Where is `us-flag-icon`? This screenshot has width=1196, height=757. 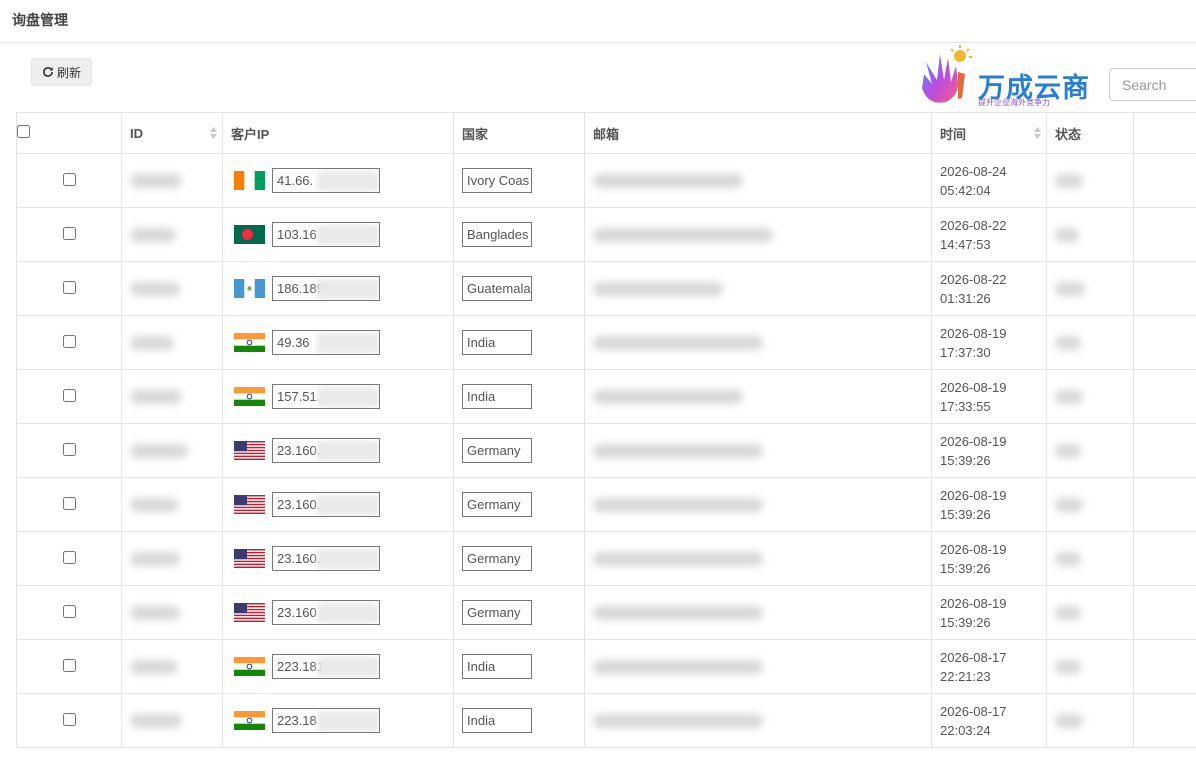
us-flag-icon is located at coordinates (249, 504).